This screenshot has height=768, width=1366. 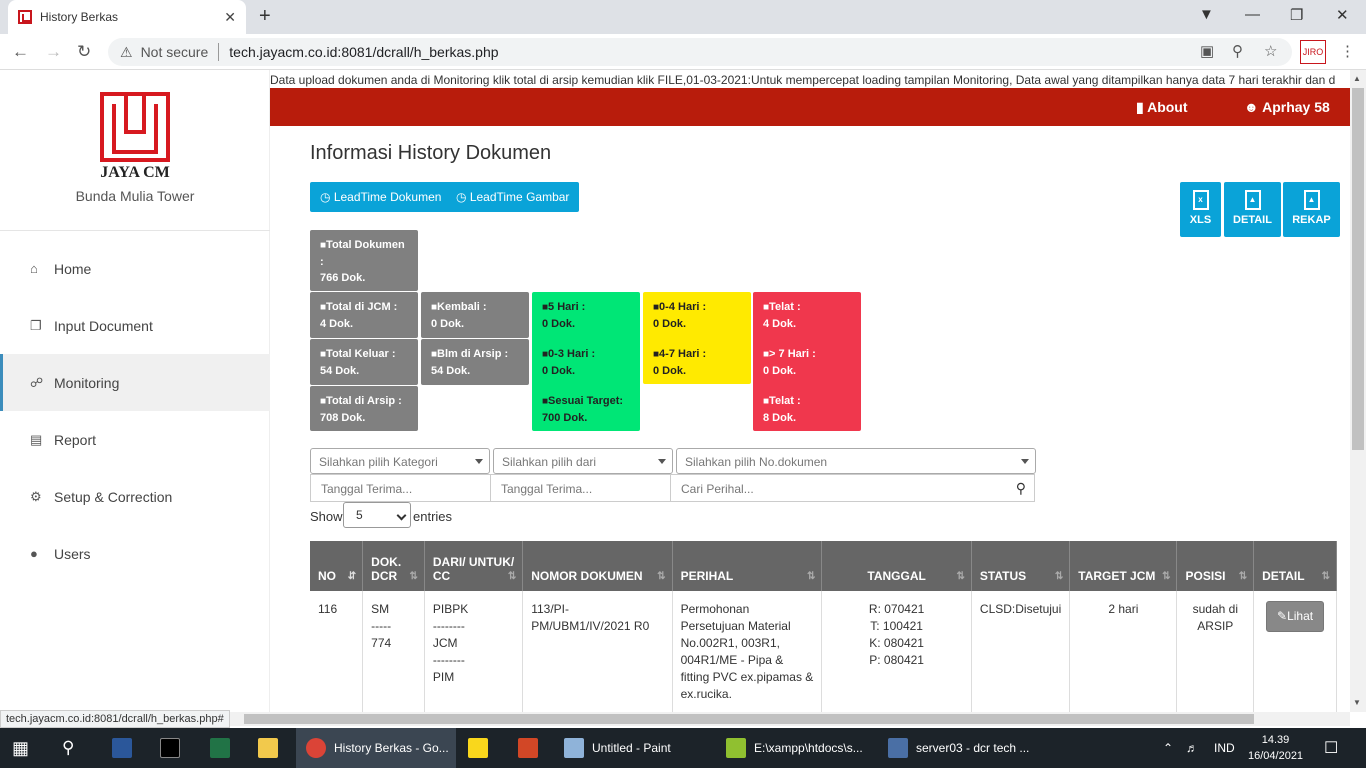 I want to click on tile-blm-arsip: Blm di Arsip : 54 Dok., so click(x=475, y=362).